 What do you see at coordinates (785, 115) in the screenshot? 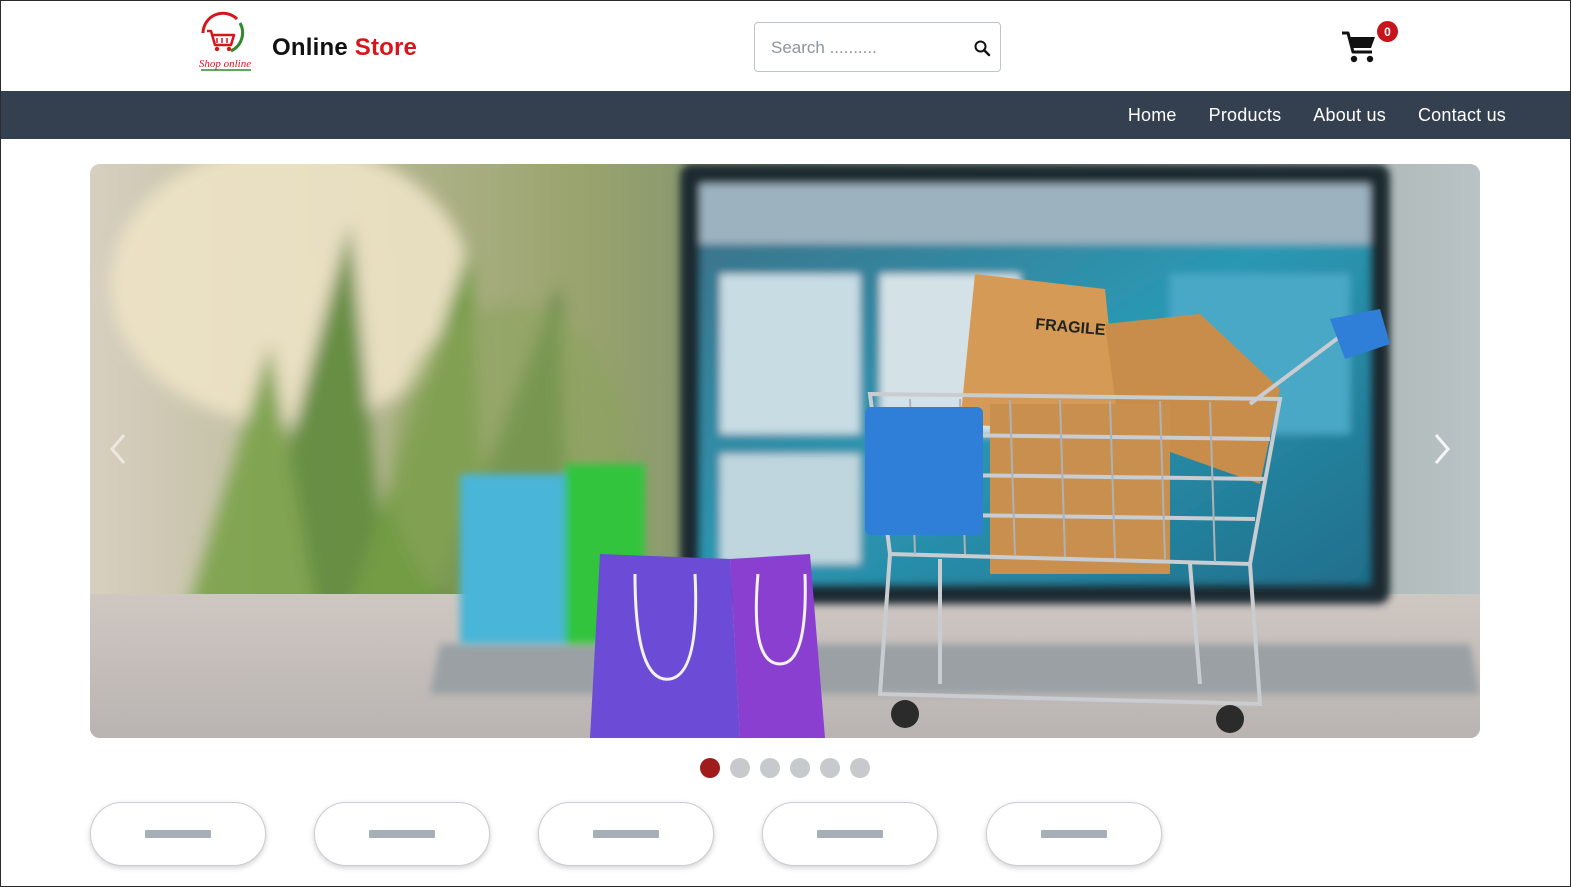
I see `main-navbar: Home Products About us Contact us` at bounding box center [785, 115].